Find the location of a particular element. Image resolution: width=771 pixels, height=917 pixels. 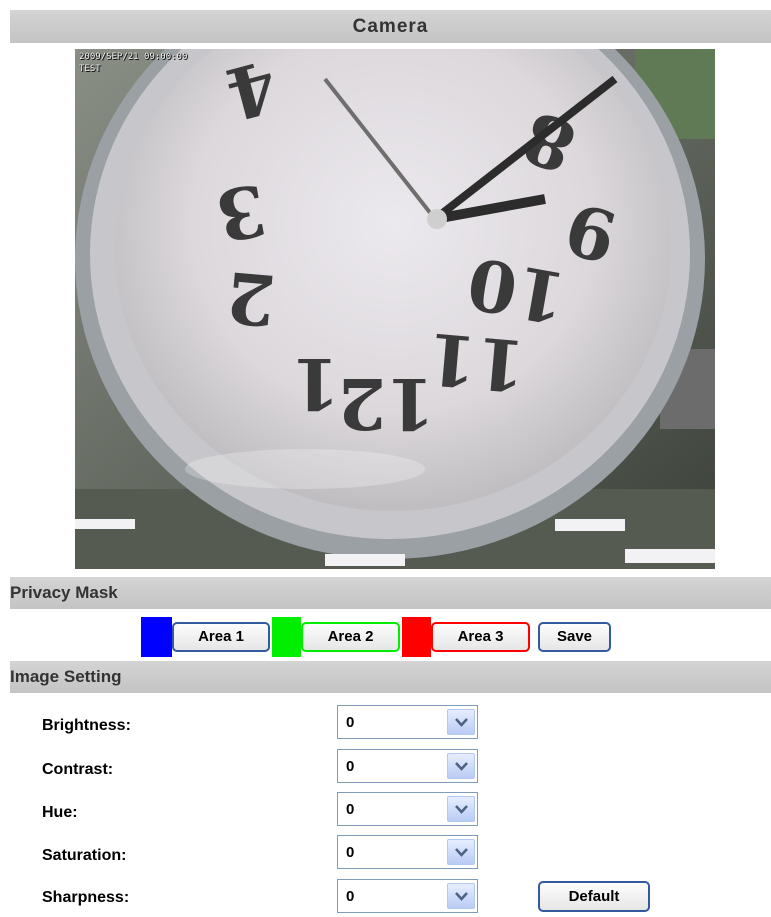

page-title: Camera is located at coordinates (390, 26).